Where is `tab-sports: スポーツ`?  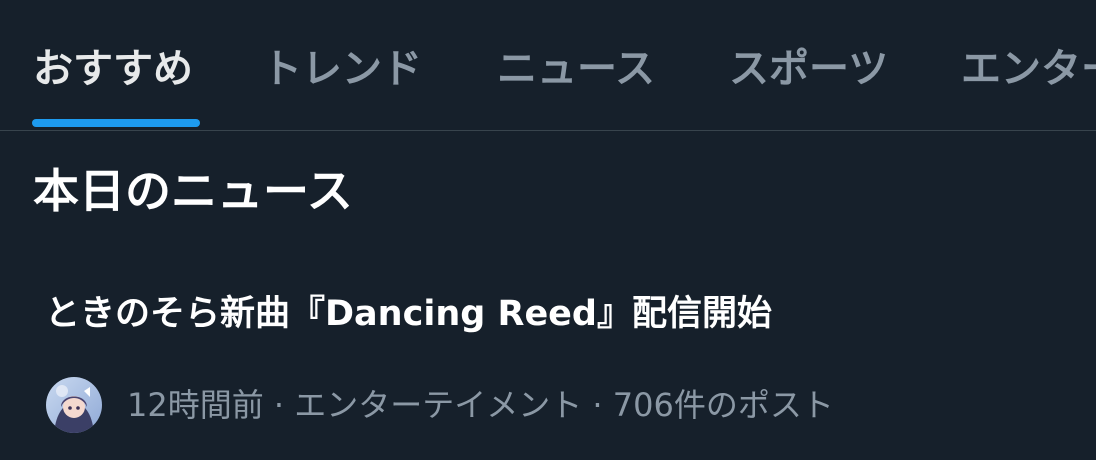
tab-sports: スポーツ is located at coordinates (808, 69).